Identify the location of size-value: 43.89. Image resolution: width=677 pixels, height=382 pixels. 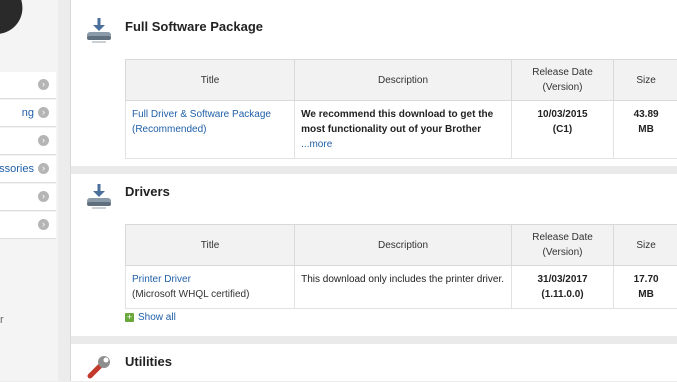
(646, 114).